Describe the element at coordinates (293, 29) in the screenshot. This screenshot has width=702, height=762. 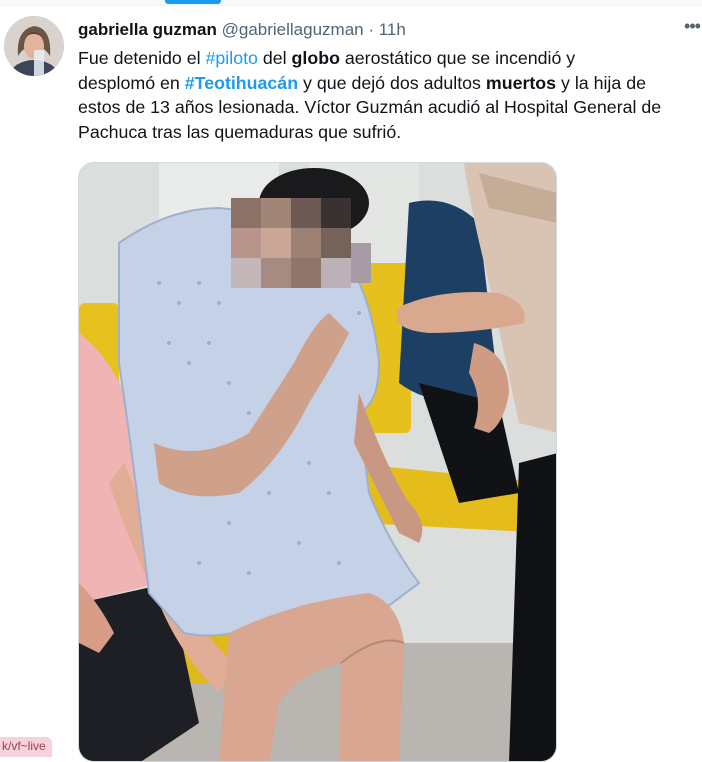
I see `author-handle: @gabriellaguzman` at that location.